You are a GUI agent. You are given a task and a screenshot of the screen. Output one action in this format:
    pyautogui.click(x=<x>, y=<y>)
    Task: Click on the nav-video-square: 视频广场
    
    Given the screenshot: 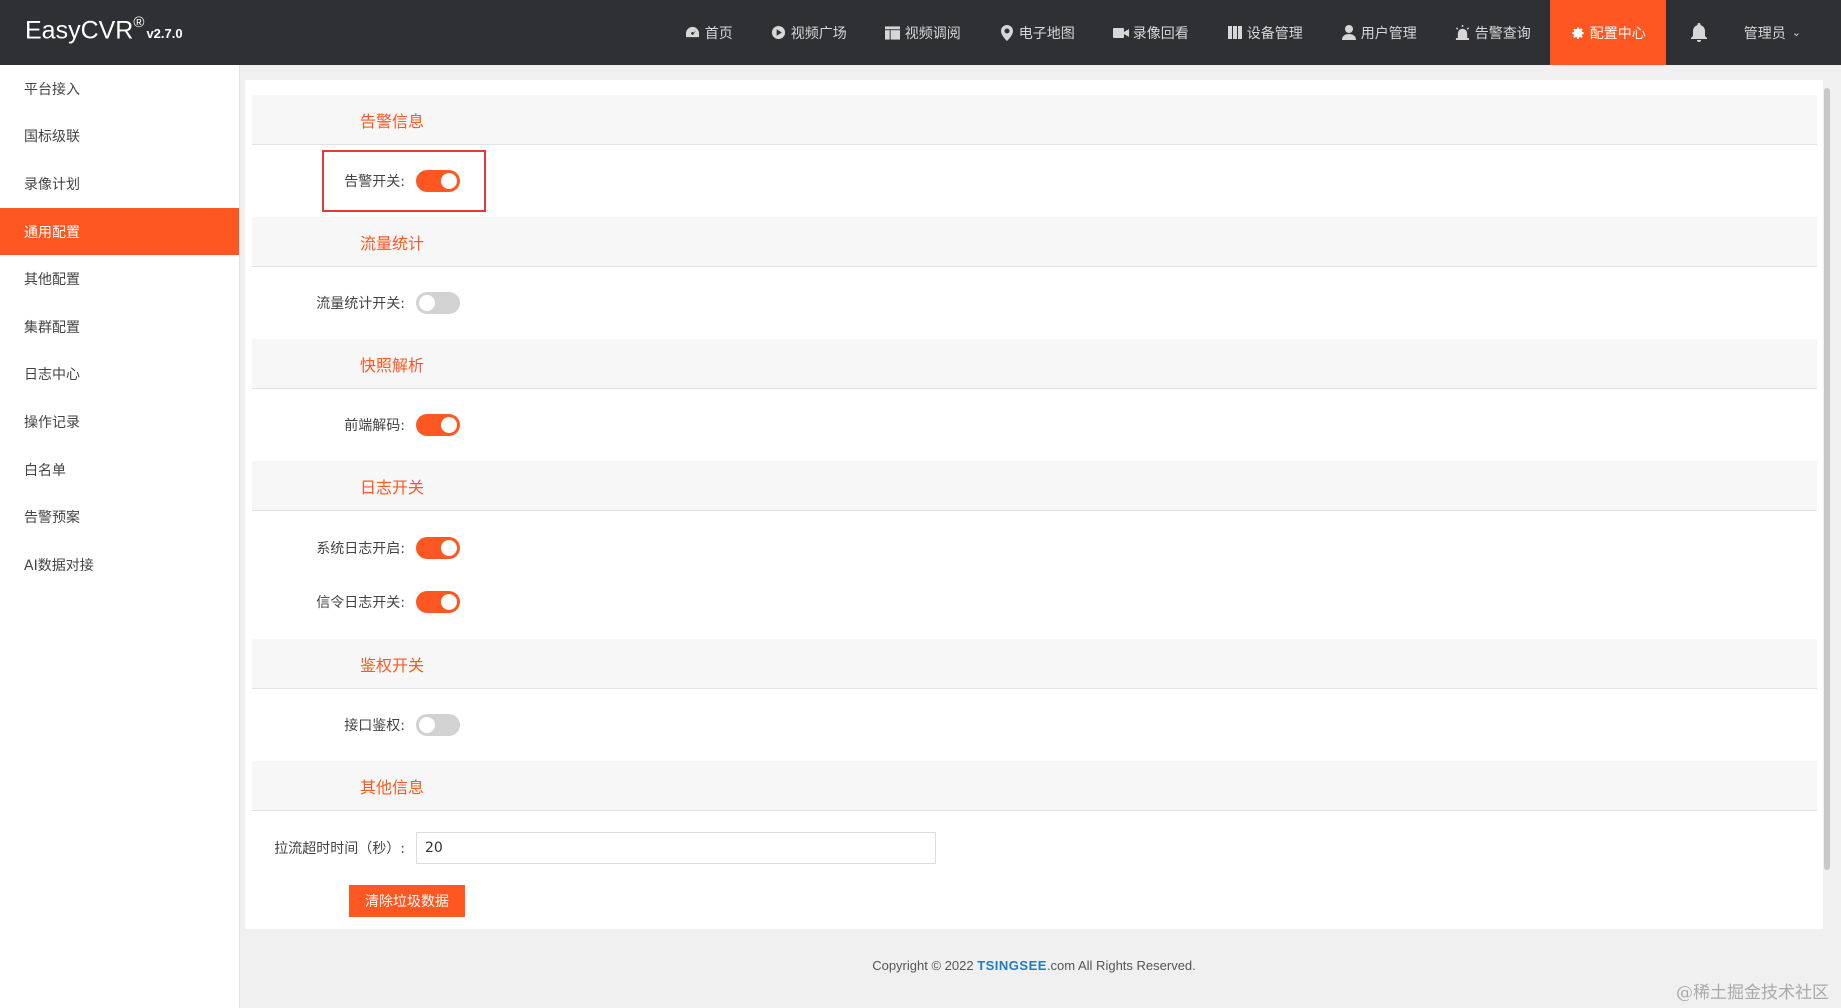 What is the action you would take?
    pyautogui.click(x=809, y=32)
    